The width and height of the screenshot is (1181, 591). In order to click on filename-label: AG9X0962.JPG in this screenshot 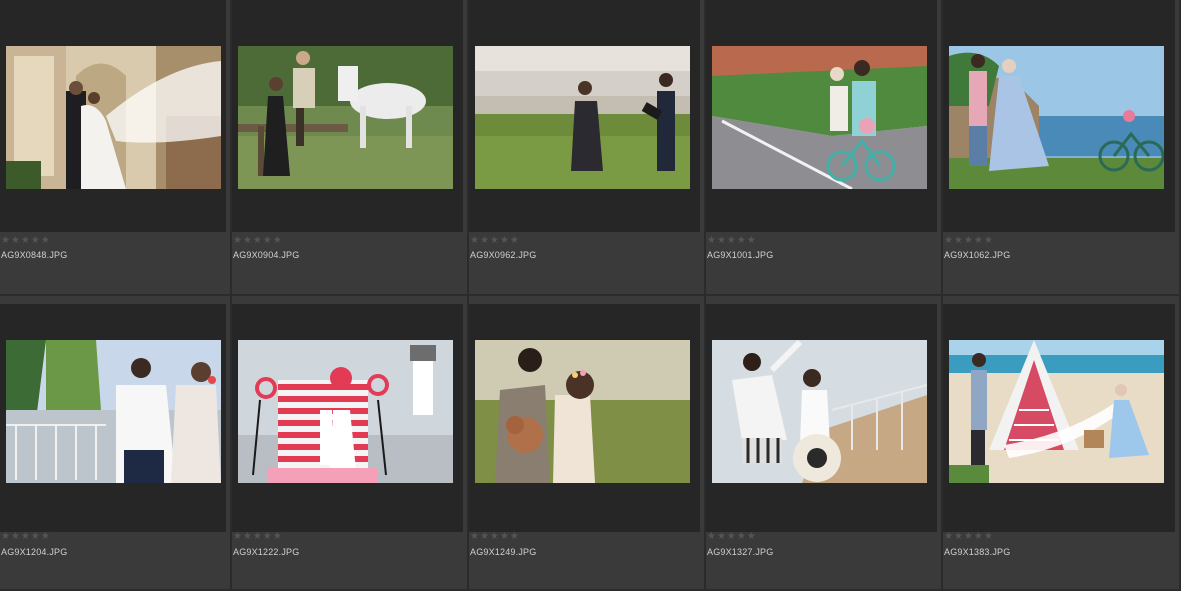, I will do `click(503, 255)`.